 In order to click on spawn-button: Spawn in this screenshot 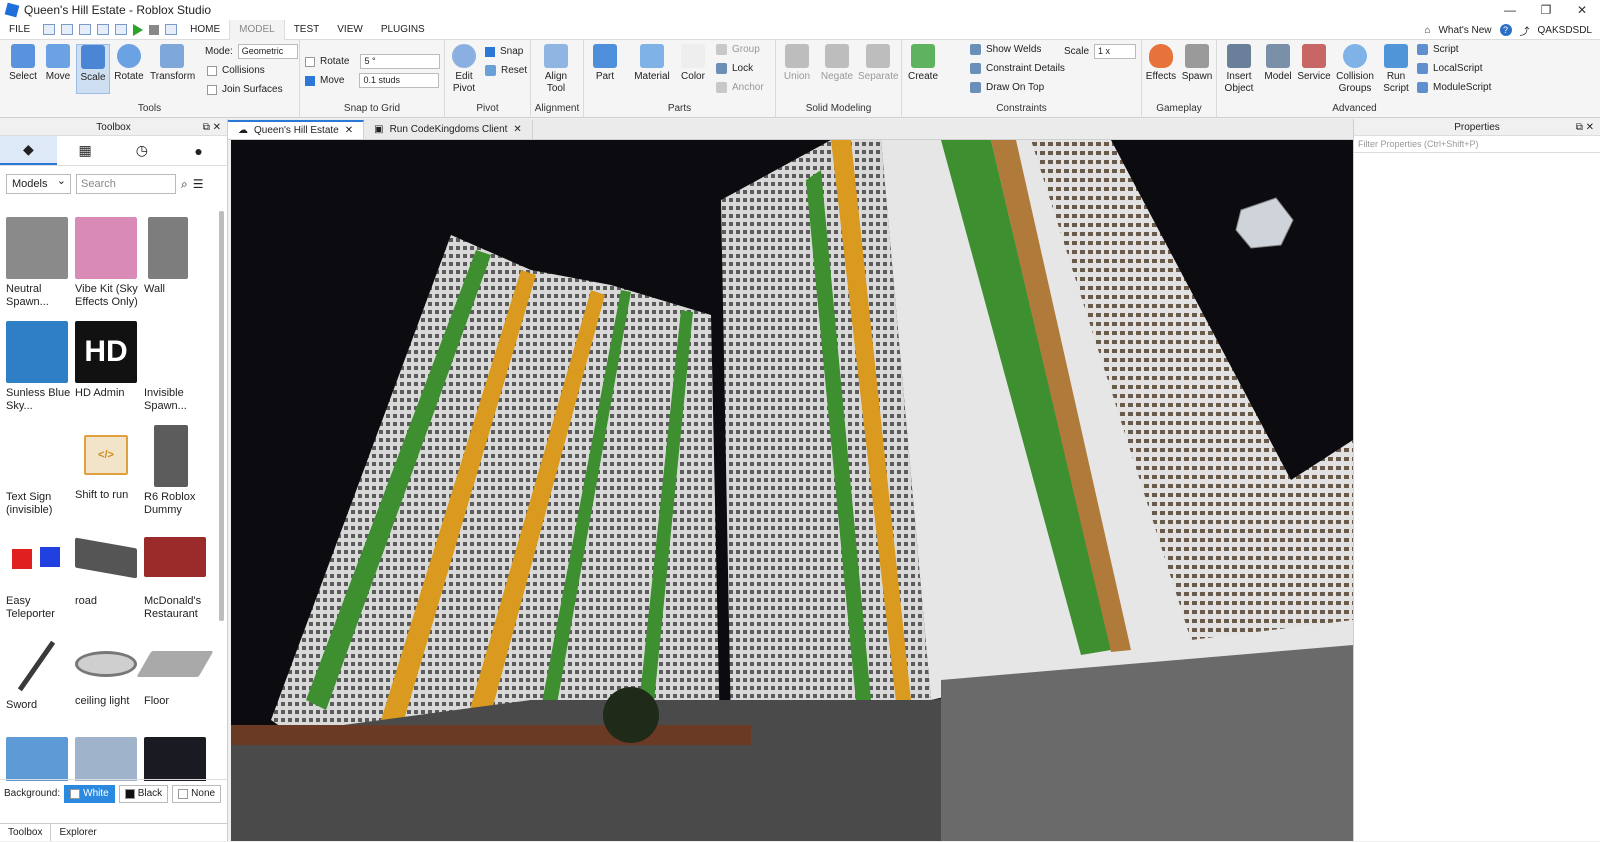, I will do `click(1197, 63)`.